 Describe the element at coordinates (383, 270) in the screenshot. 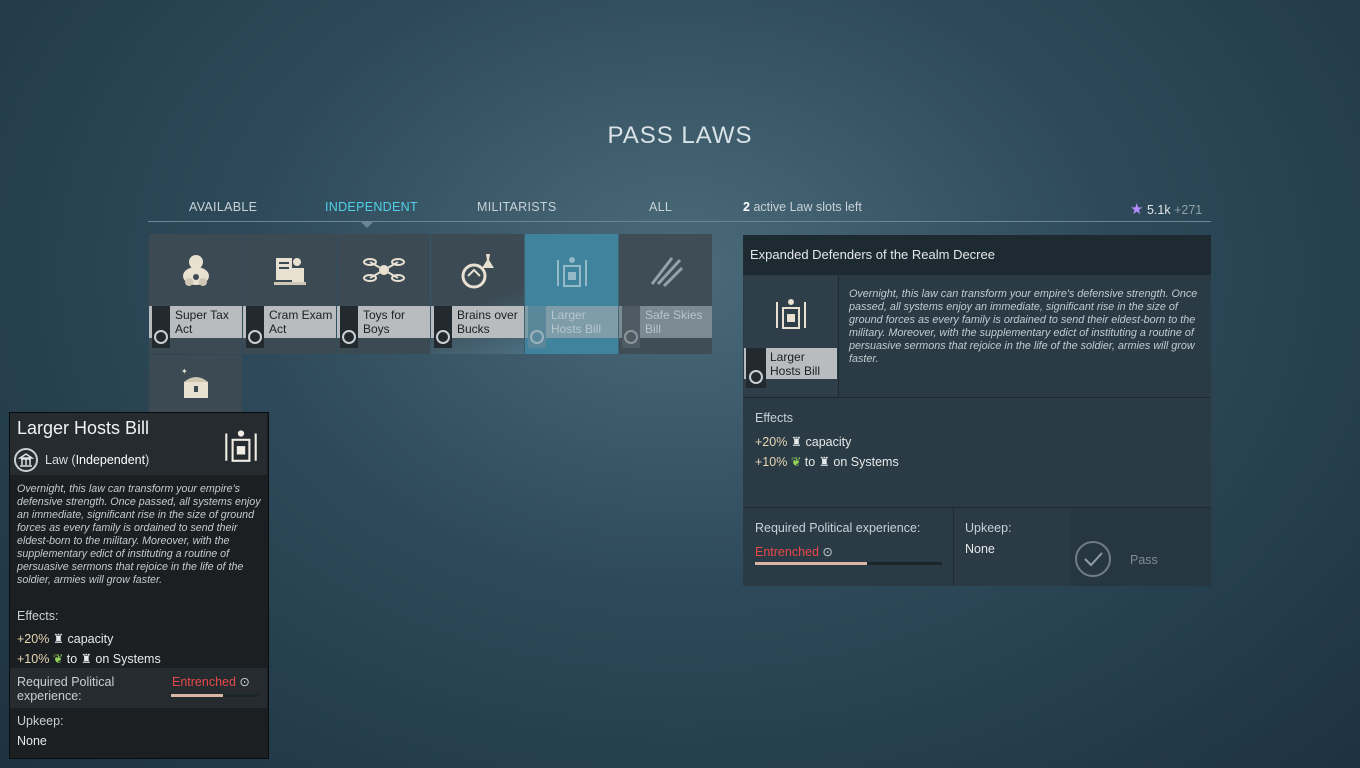

I see `drone-icon` at that location.